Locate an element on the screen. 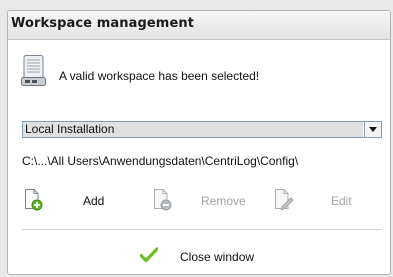  dropdown-arrow-icon is located at coordinates (372, 129).